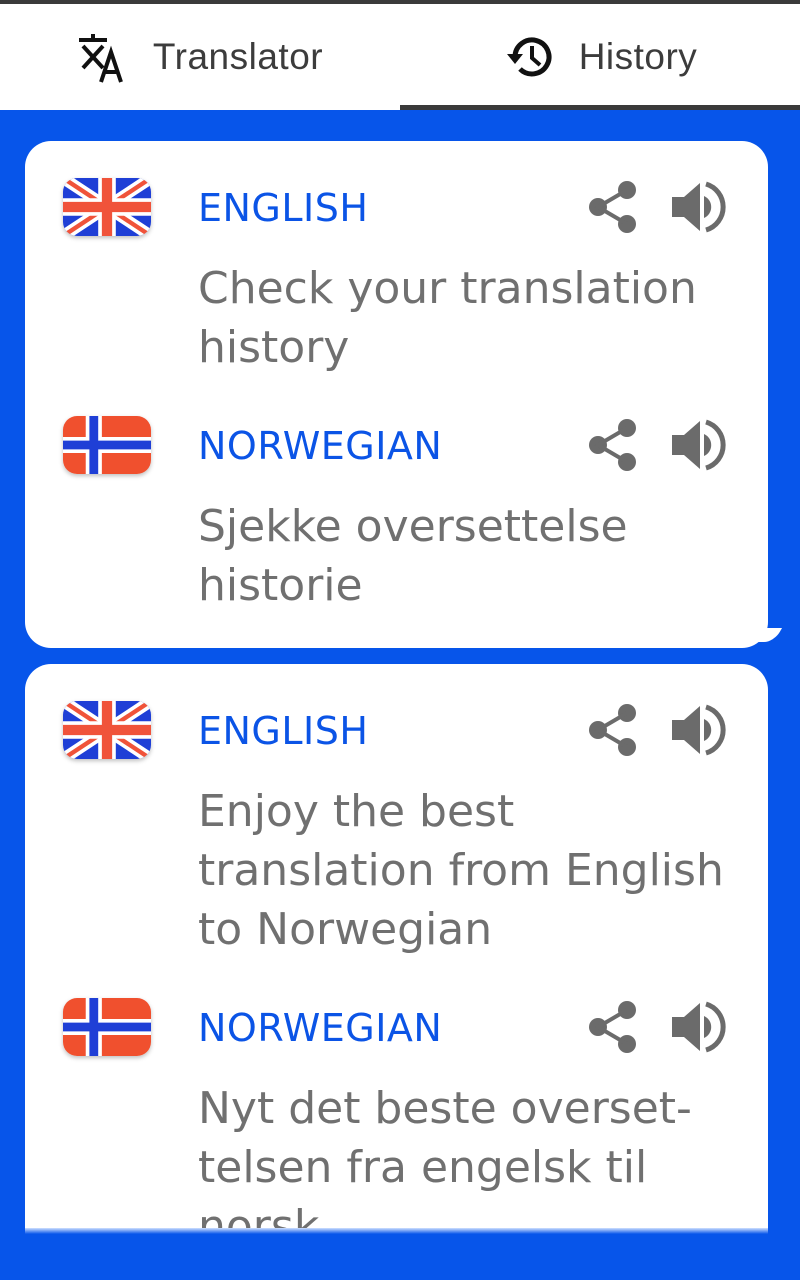 Image resolution: width=800 pixels, height=1280 pixels. Describe the element at coordinates (413, 556) in the screenshot. I see `target-text: Sjekke oversettelse historie` at that location.